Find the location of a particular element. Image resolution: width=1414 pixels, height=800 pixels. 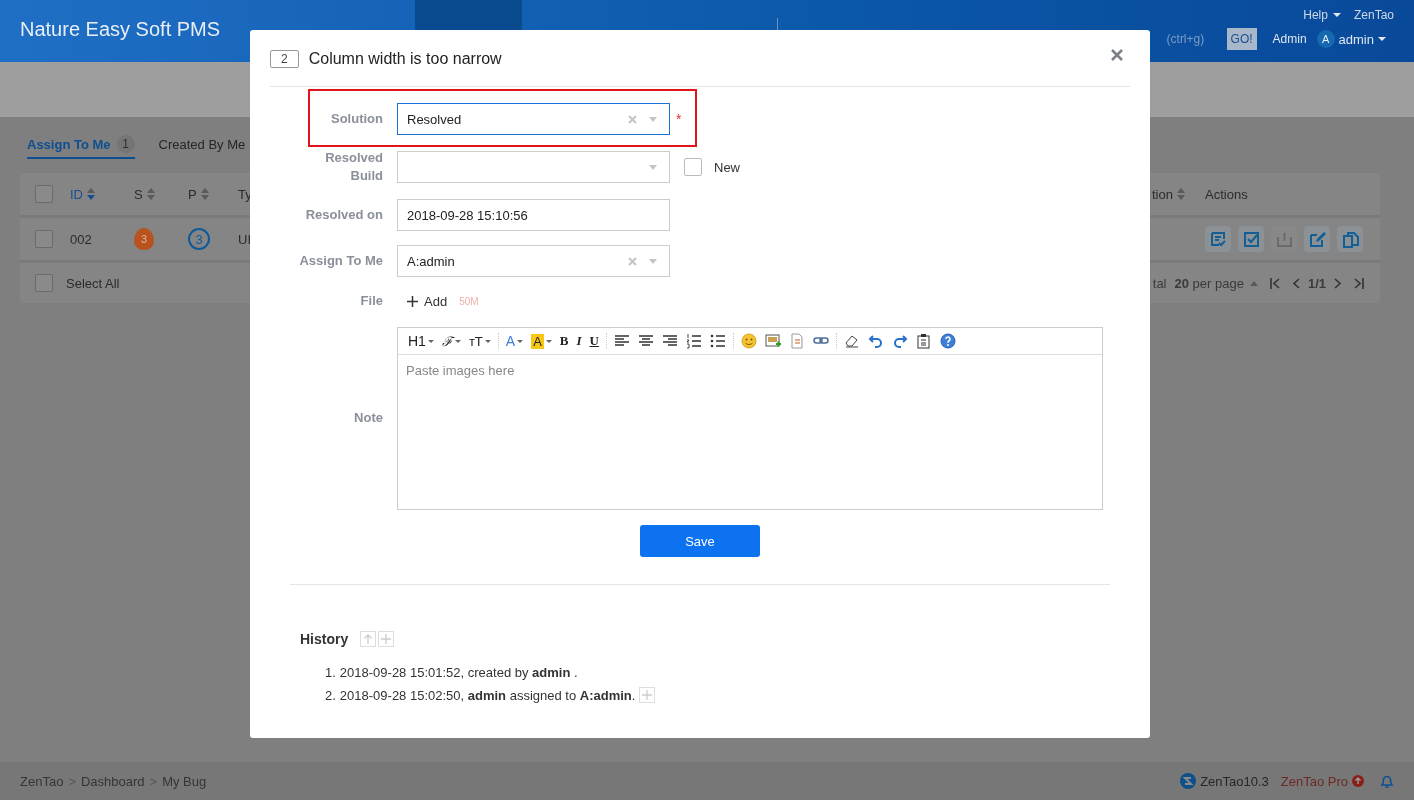

history-entry: 2018-09-28 15:02:50, admin assigned to A:admin. is located at coordinates (487, 695).